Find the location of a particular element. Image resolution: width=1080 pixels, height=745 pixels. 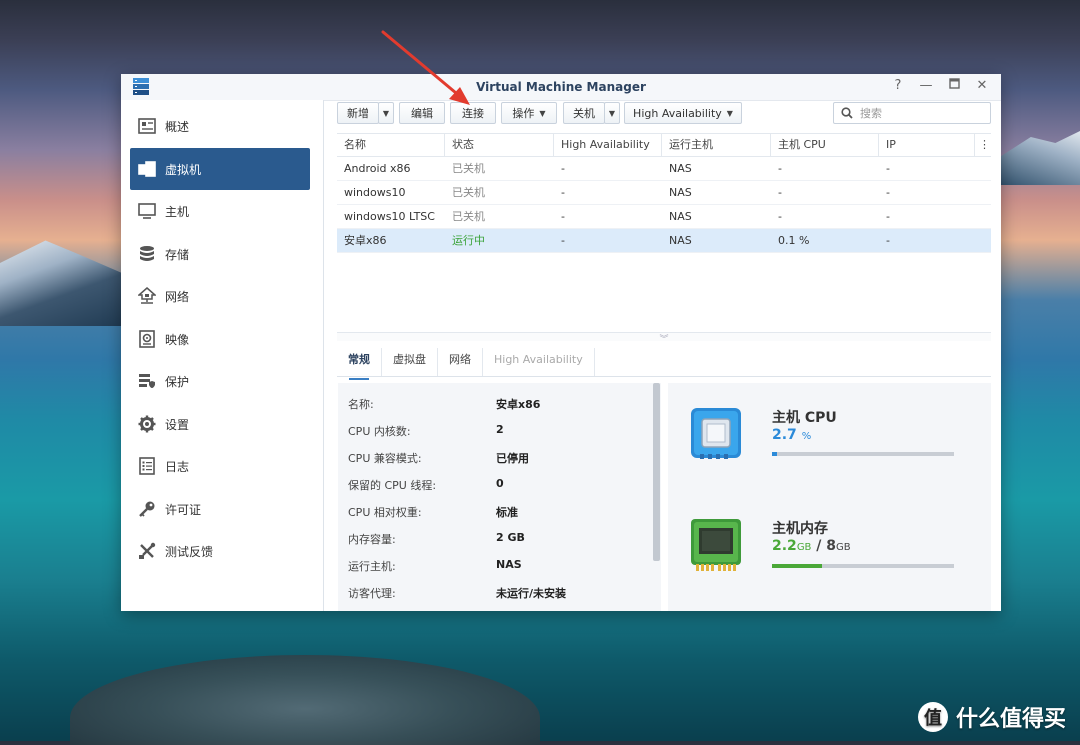

memory-module-icon is located at coordinates (716, 546).